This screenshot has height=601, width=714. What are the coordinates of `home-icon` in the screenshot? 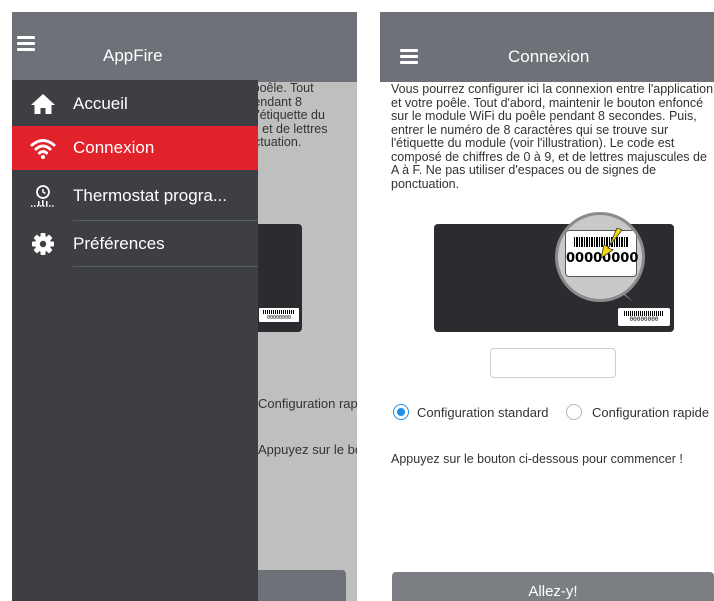 It's located at (43, 104).